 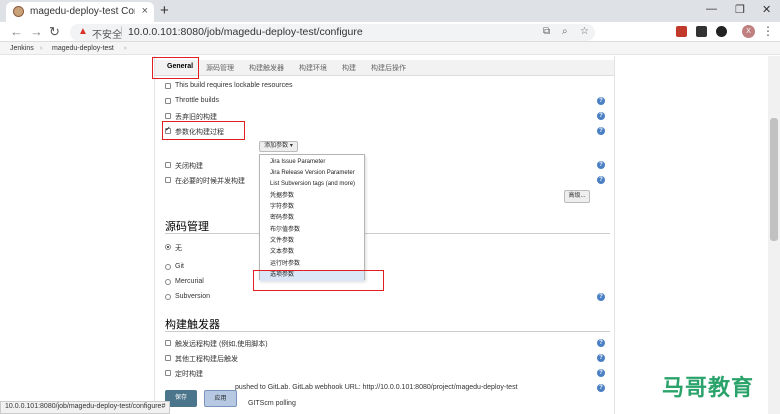 What do you see at coordinates (740, 9) in the screenshot?
I see `restore-icon: ❐` at bounding box center [740, 9].